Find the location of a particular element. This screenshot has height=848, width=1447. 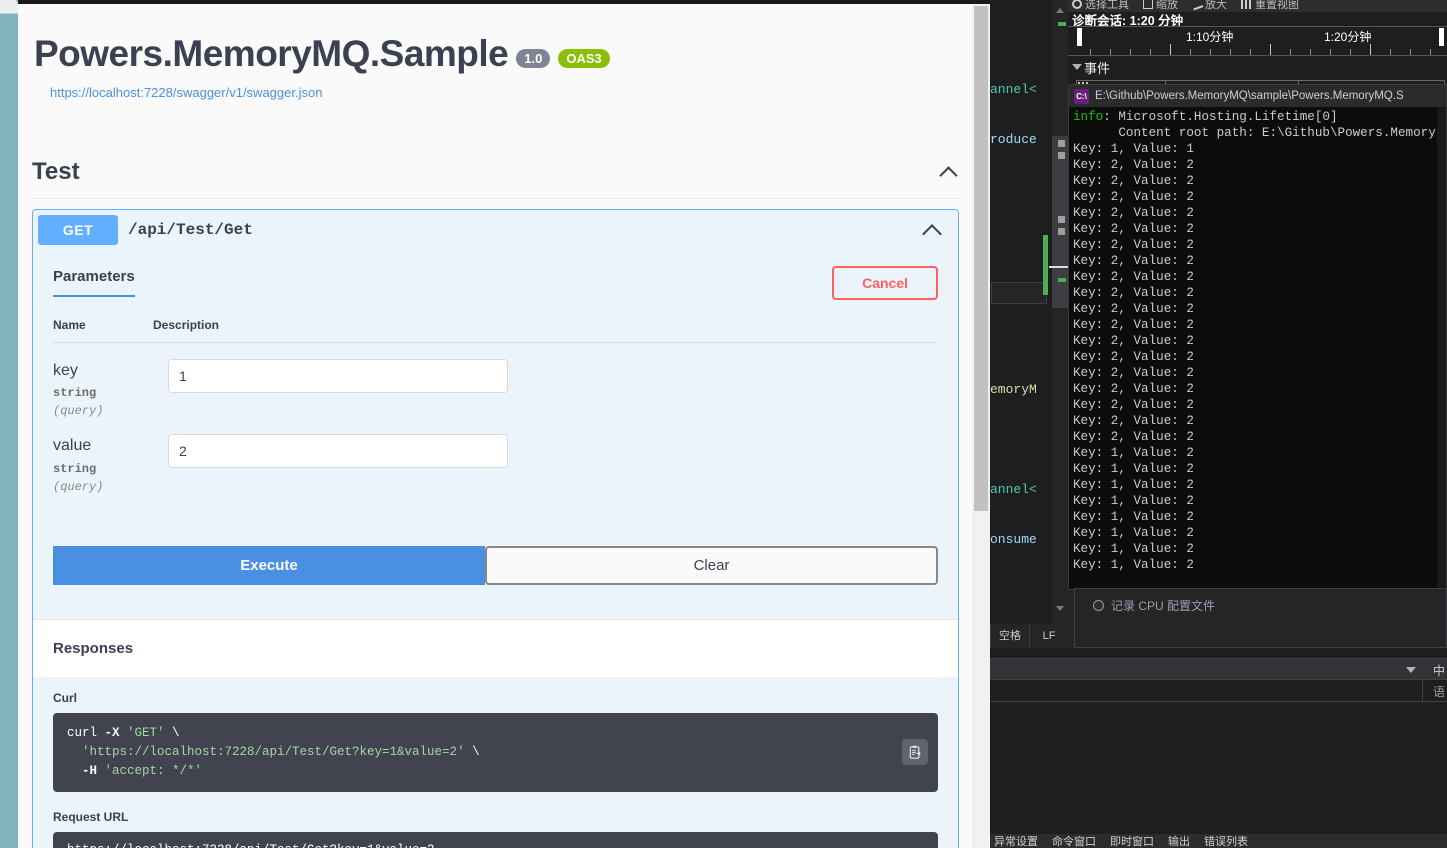

clipboard-copy-icon is located at coordinates (915, 752).